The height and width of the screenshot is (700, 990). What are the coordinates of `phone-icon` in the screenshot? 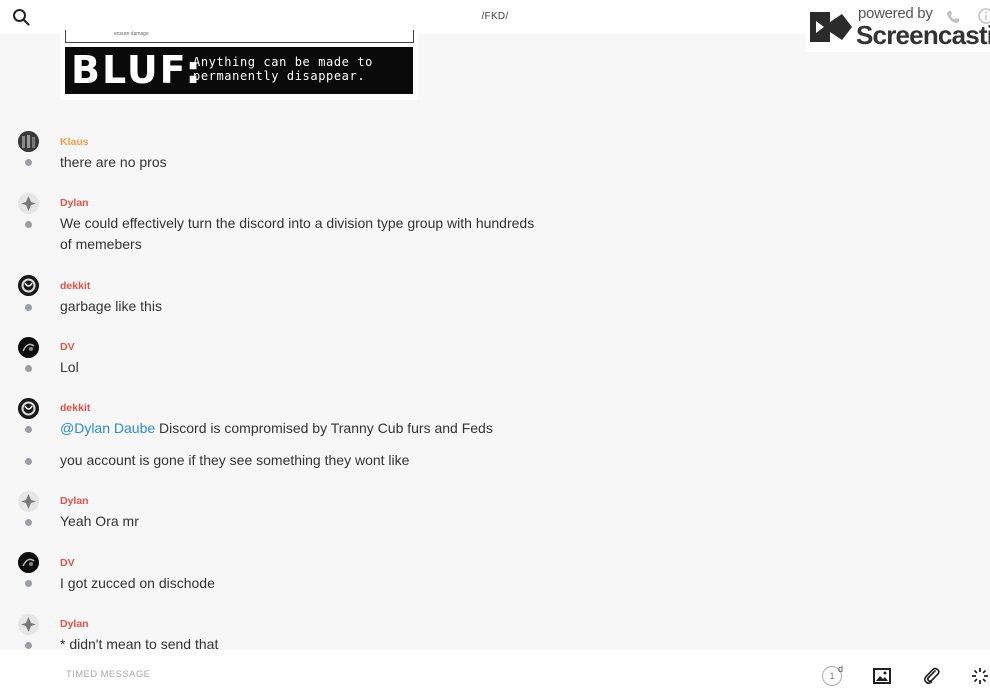 It's located at (953, 17).